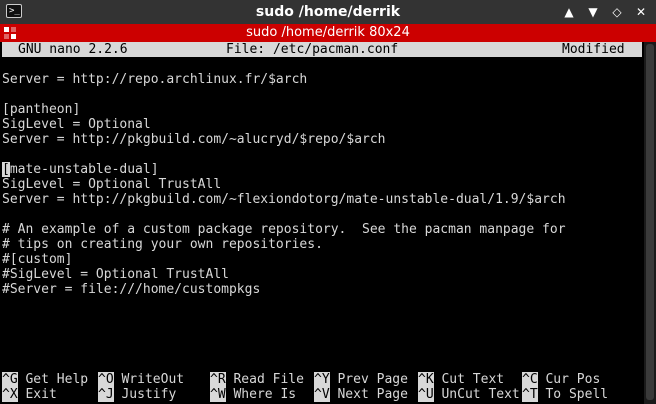 The image size is (656, 404). Describe the element at coordinates (593, 12) in the screenshot. I see `arrow-down-icon: ▼` at that location.